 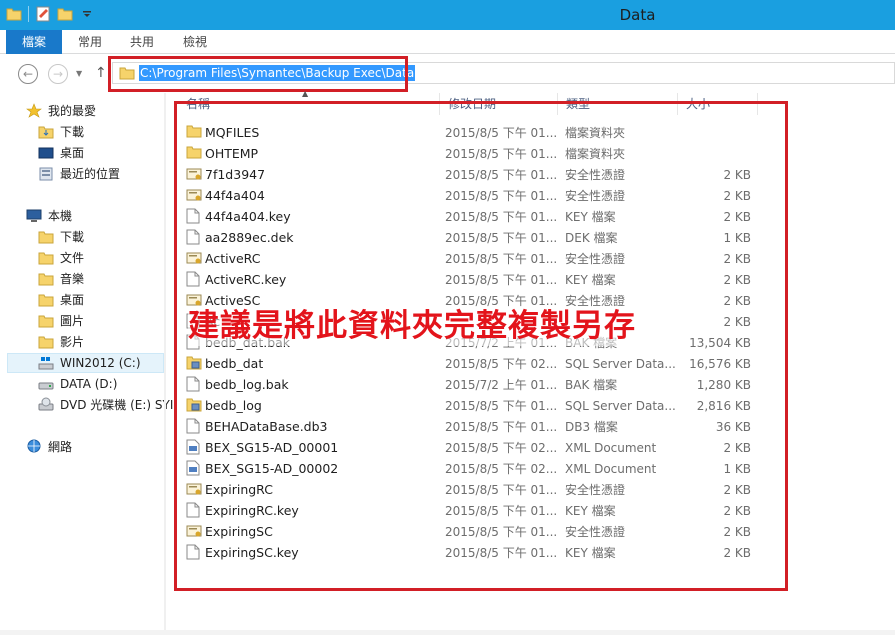 I want to click on sidebar-item-pc-desktop: 桌面, so click(x=61, y=300).